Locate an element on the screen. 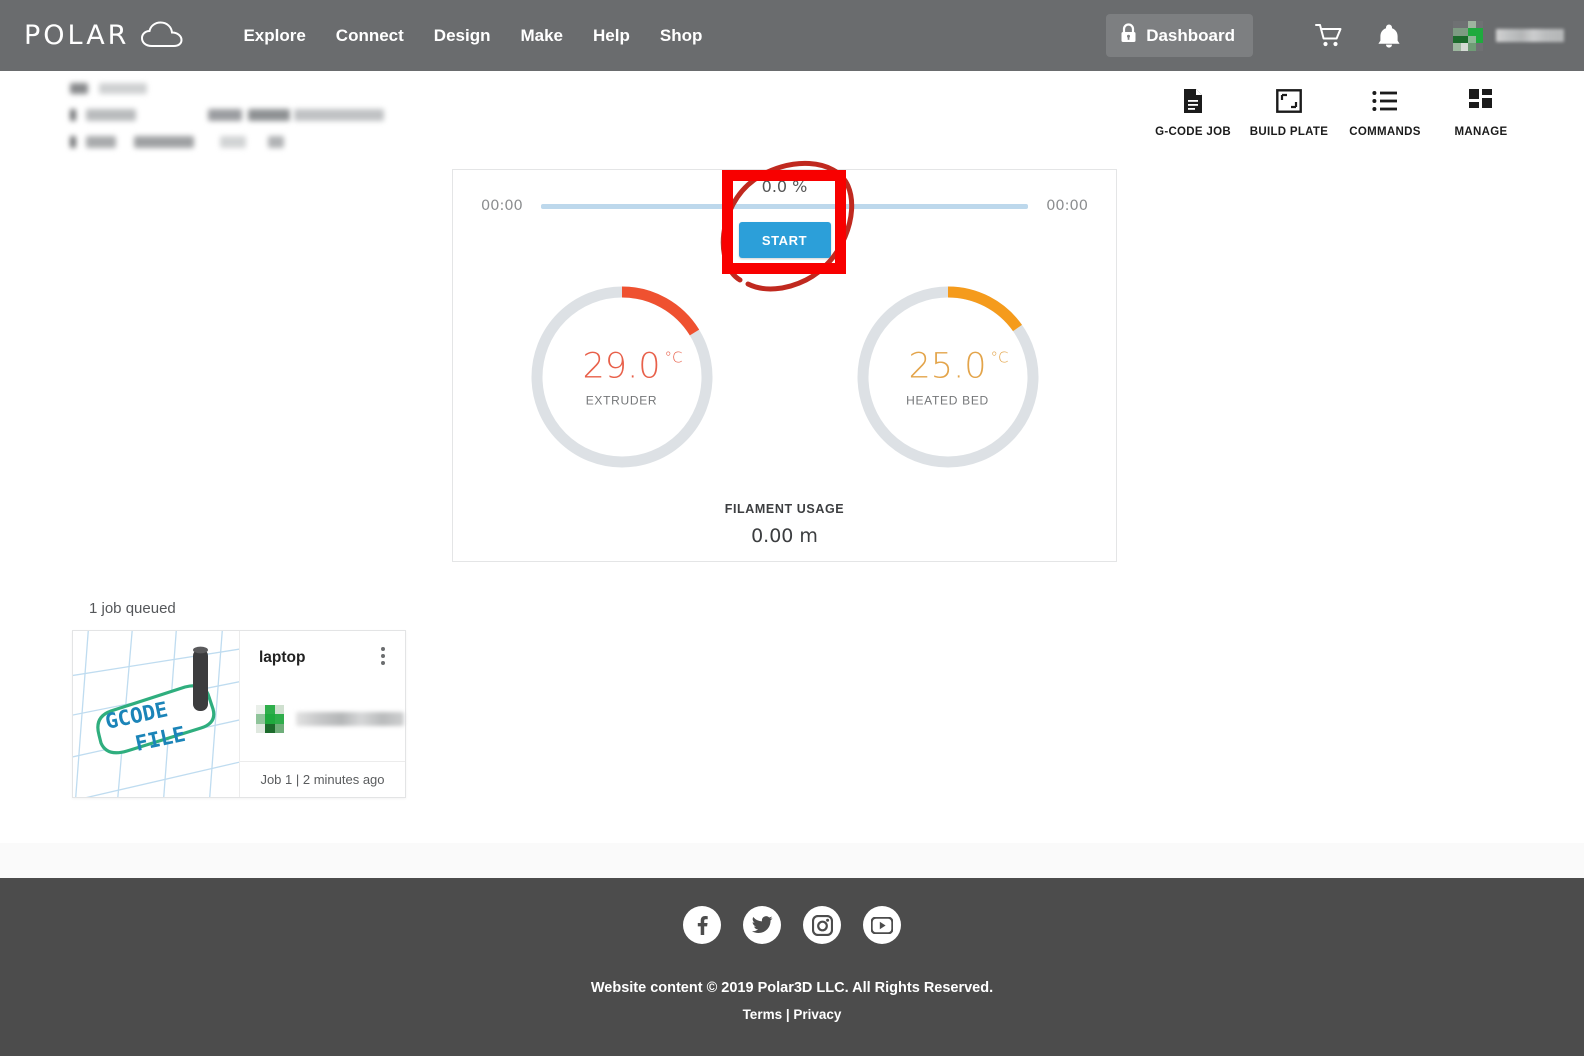  terms-link: Terms is located at coordinates (763, 1014).